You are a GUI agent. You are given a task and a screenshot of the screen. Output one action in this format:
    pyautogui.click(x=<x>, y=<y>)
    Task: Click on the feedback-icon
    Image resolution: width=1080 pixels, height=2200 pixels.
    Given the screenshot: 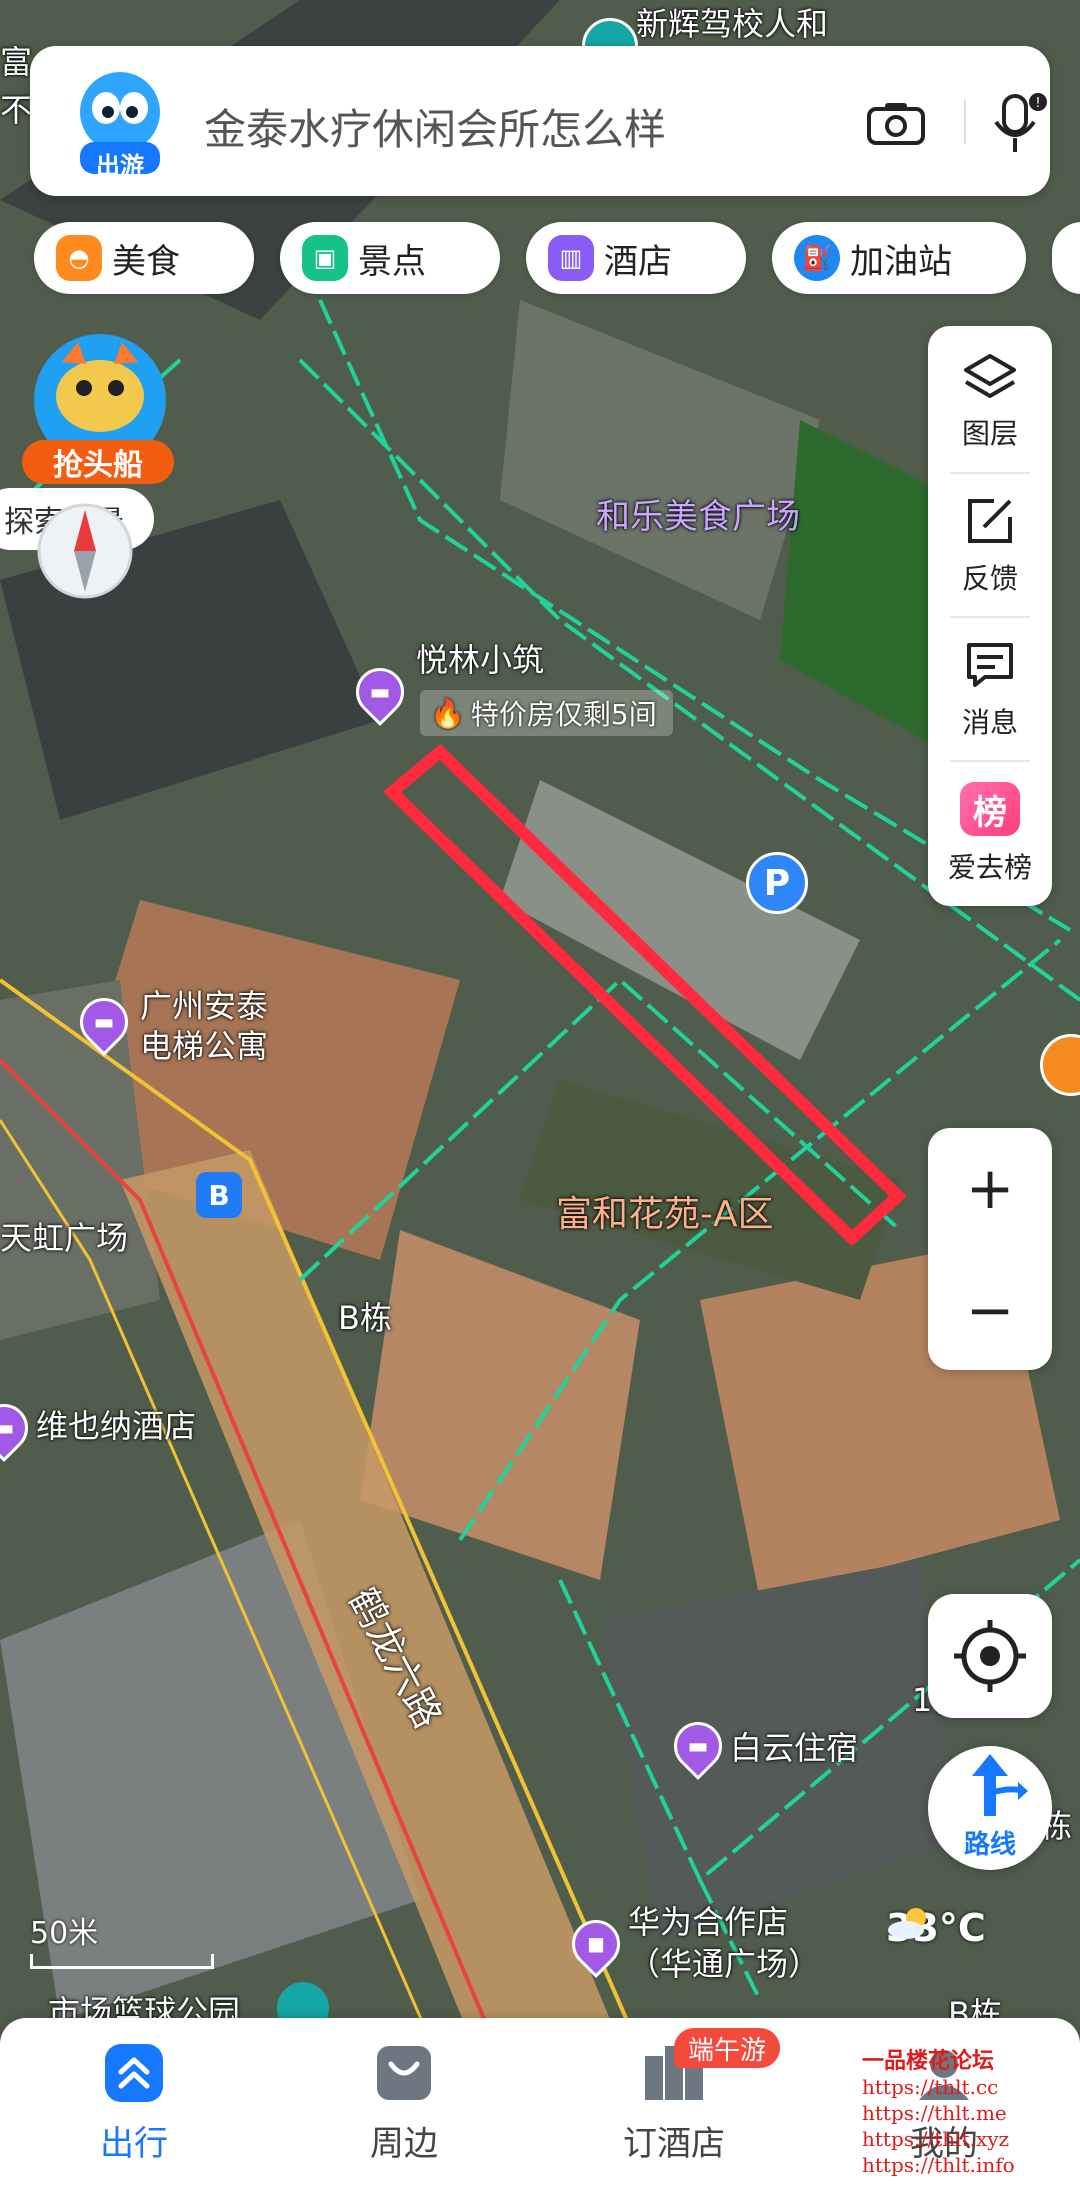 What is the action you would take?
    pyautogui.click(x=990, y=521)
    